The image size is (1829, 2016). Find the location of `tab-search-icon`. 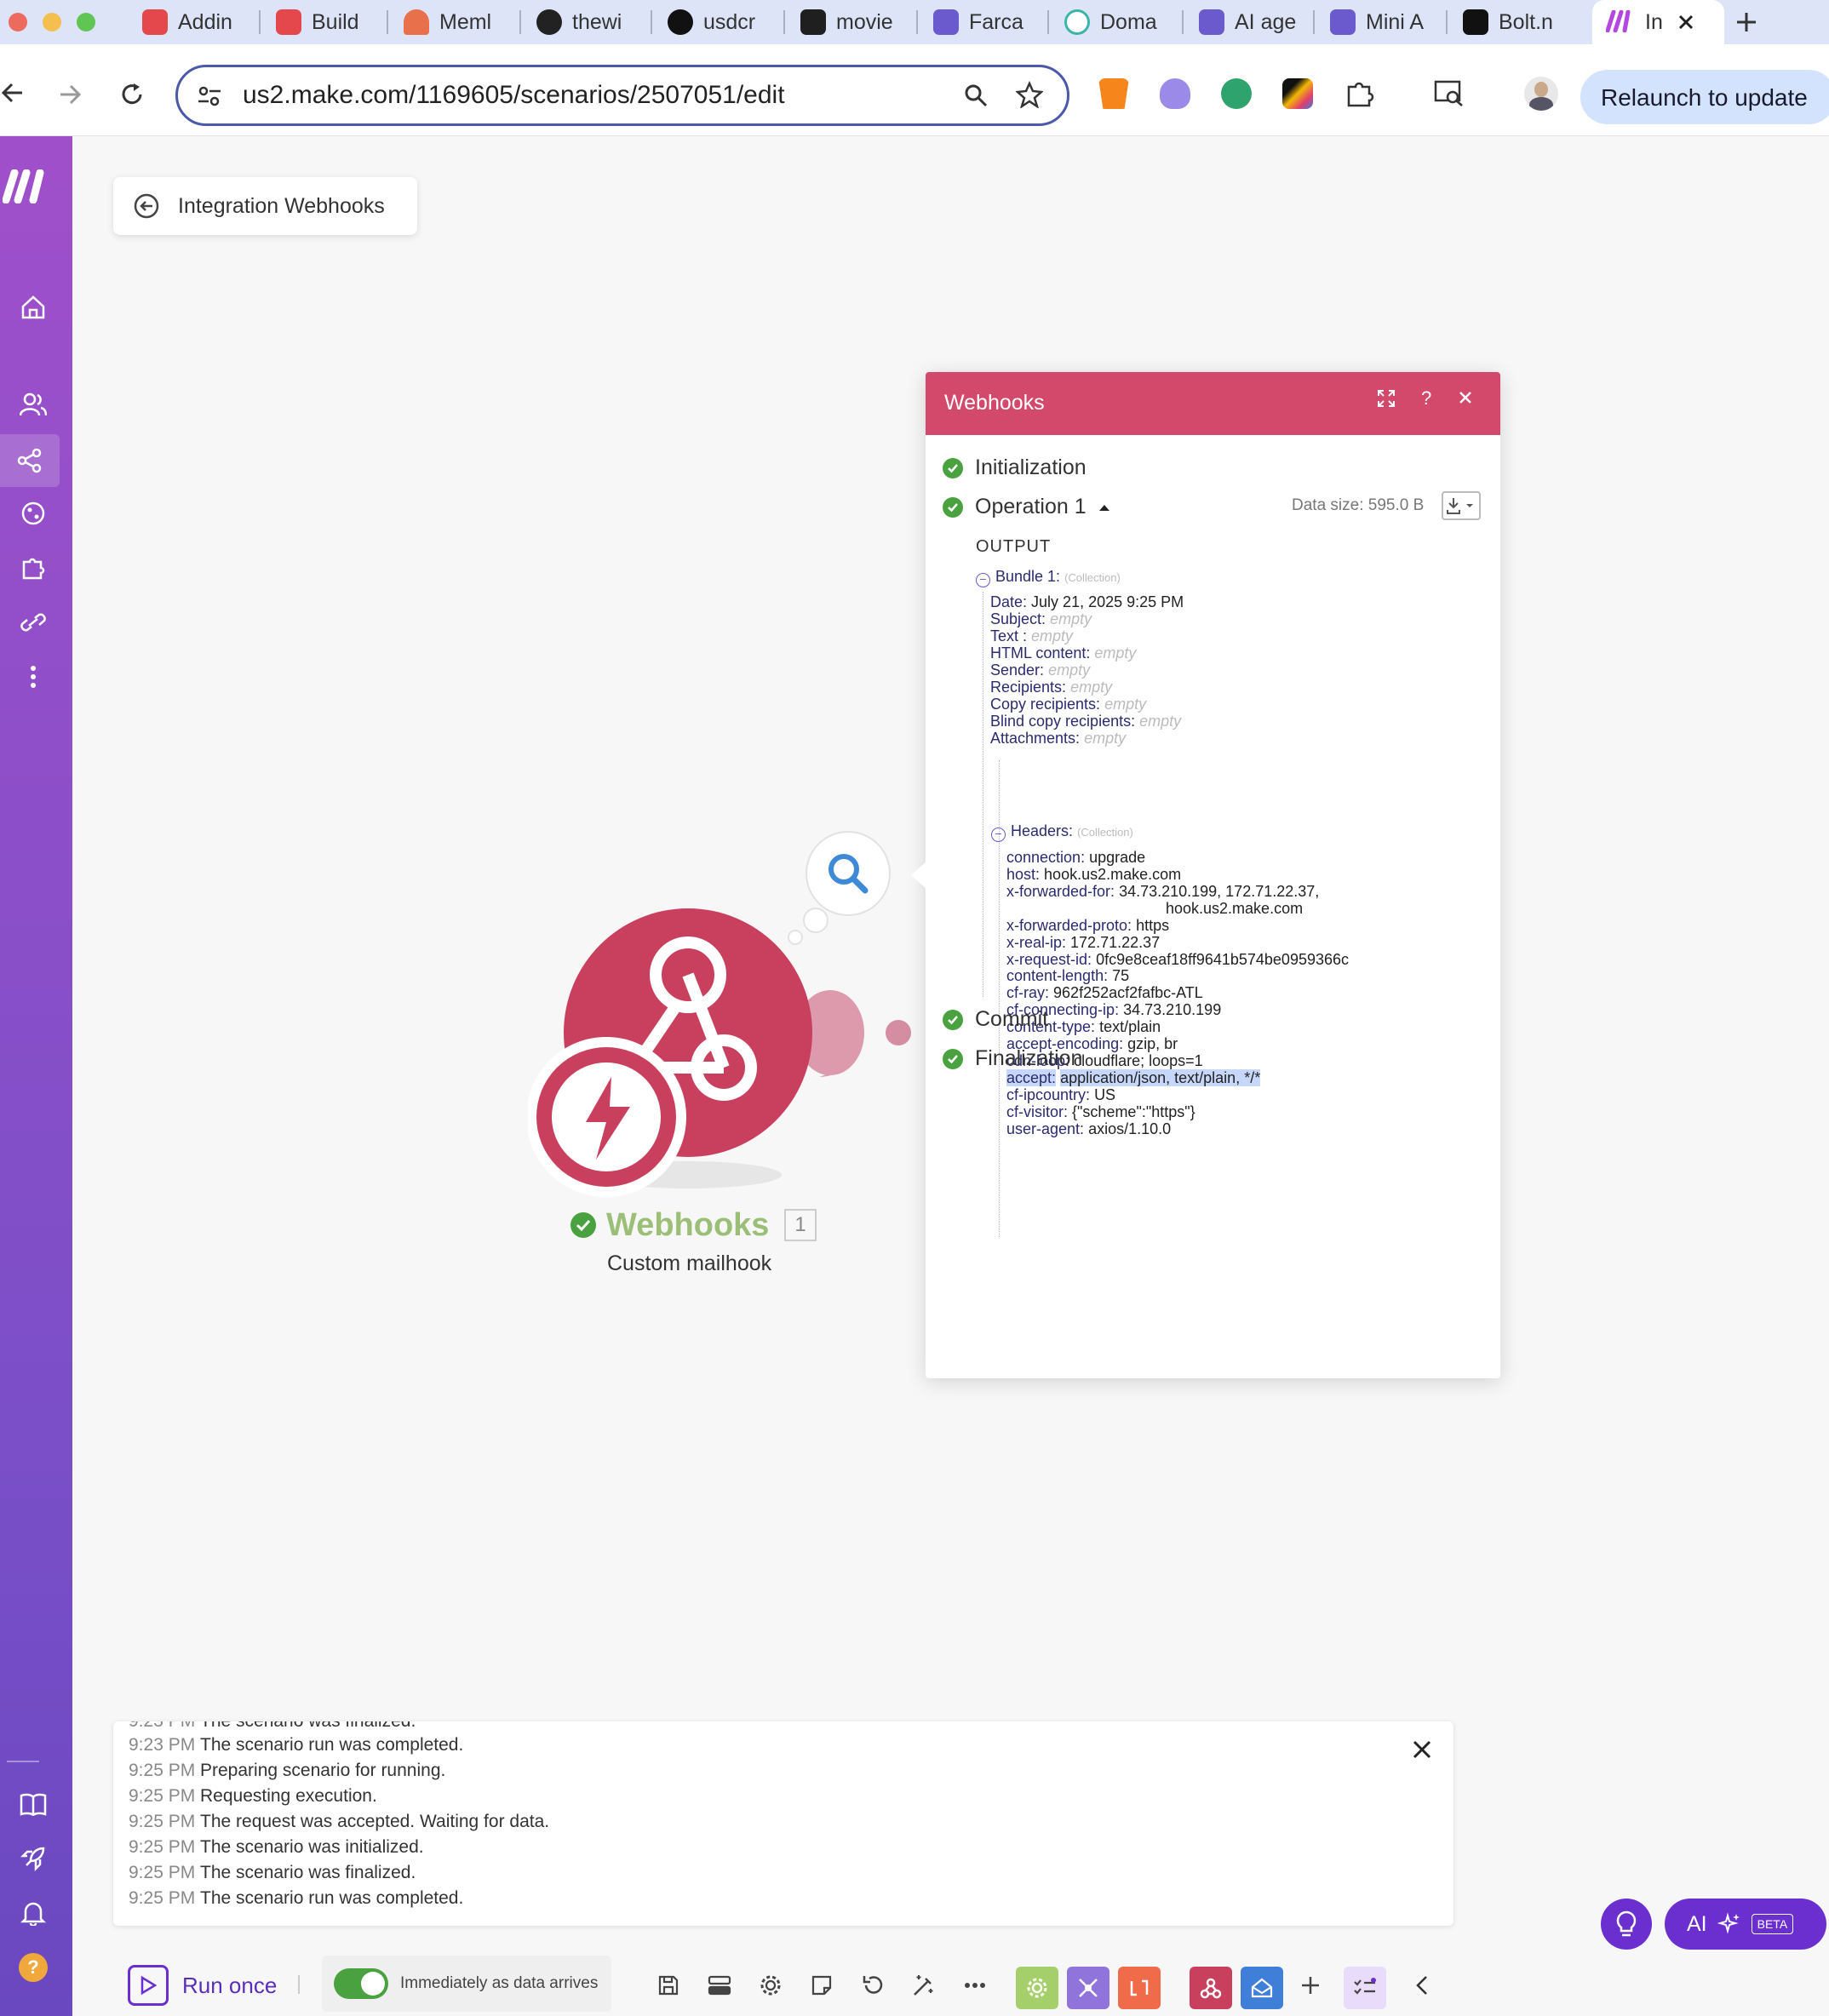

tab-search-icon is located at coordinates (1449, 93).